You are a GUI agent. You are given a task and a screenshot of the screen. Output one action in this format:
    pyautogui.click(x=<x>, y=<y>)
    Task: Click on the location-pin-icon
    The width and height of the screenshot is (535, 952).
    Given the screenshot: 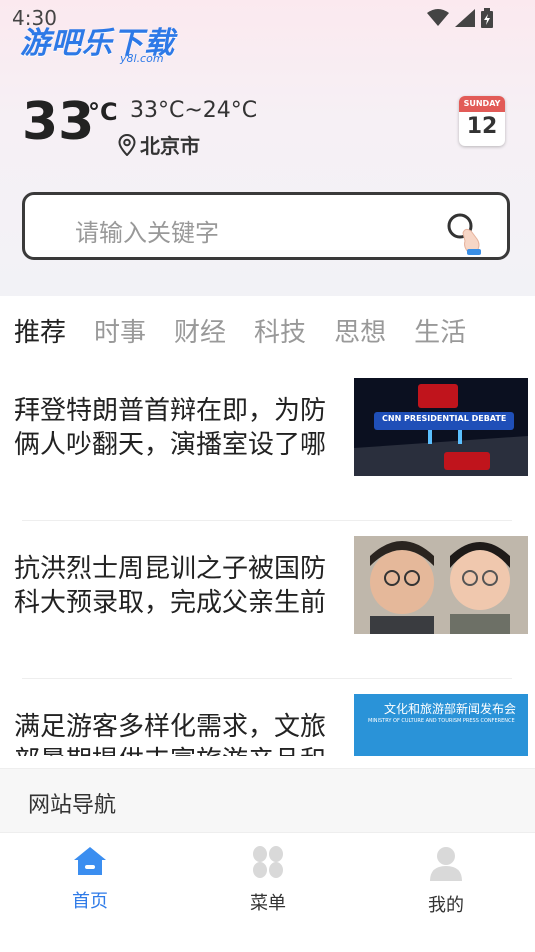 What is the action you would take?
    pyautogui.click(x=127, y=144)
    